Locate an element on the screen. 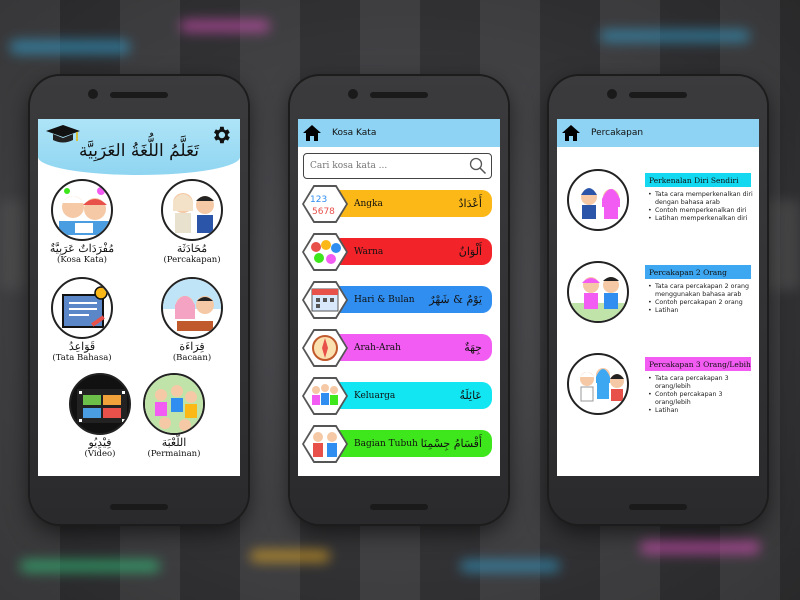 The width and height of the screenshot is (800, 600). menu-label-ar: مُفْرَدَاتٌ عَرَبِيَّةٌ is located at coordinates (82, 248).